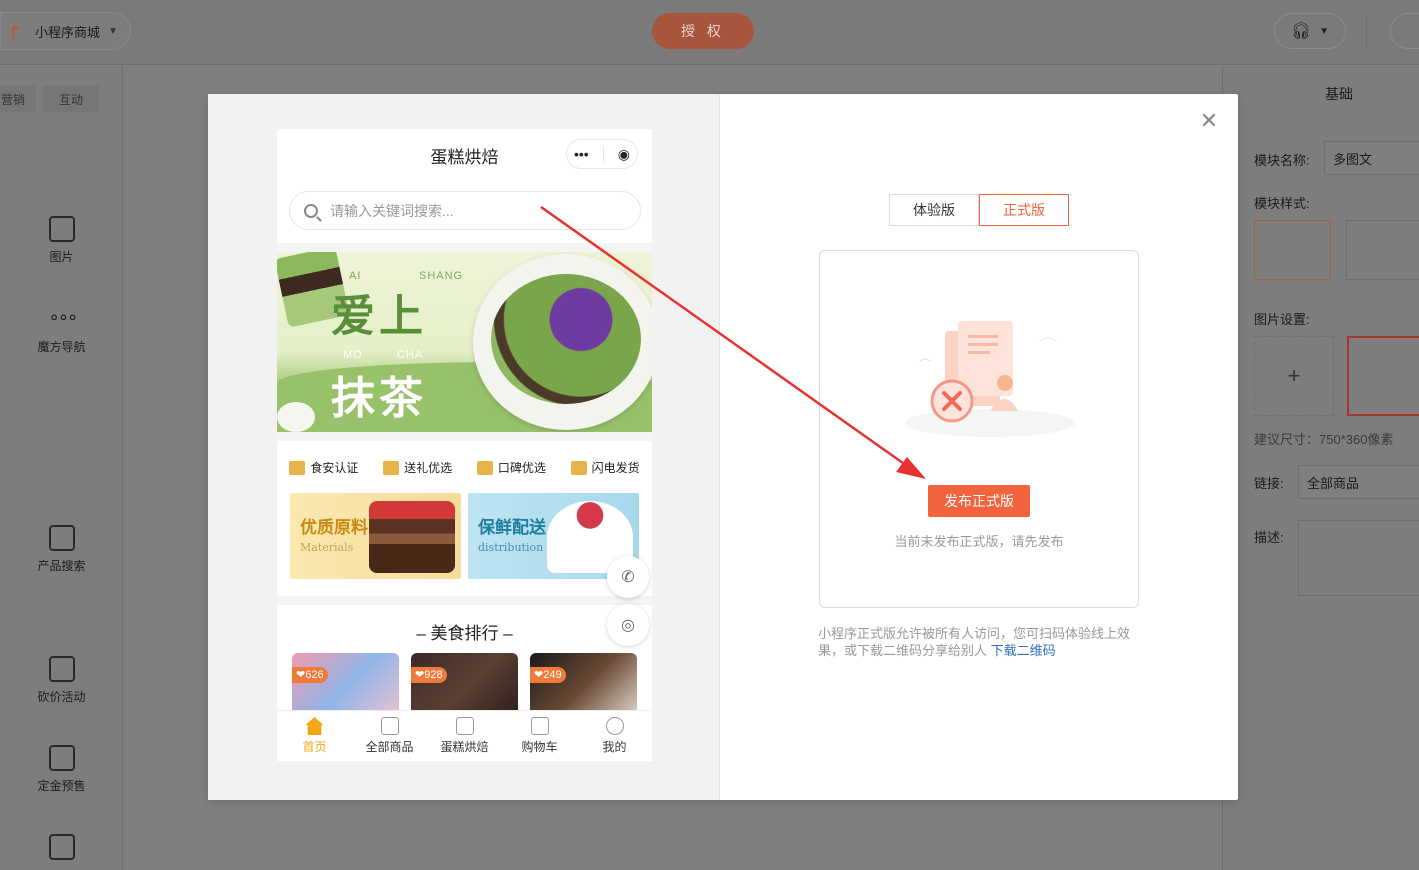 This screenshot has height=870, width=1419. I want to click on settings-title: 基础, so click(1339, 94).